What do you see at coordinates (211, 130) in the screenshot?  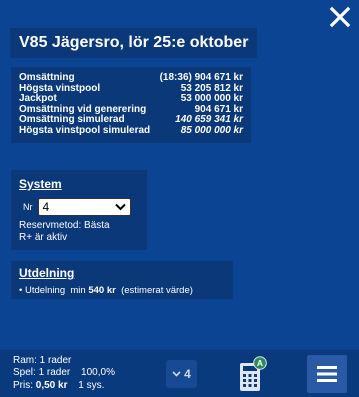 I see `stat-value: 85 000 000 kr` at bounding box center [211, 130].